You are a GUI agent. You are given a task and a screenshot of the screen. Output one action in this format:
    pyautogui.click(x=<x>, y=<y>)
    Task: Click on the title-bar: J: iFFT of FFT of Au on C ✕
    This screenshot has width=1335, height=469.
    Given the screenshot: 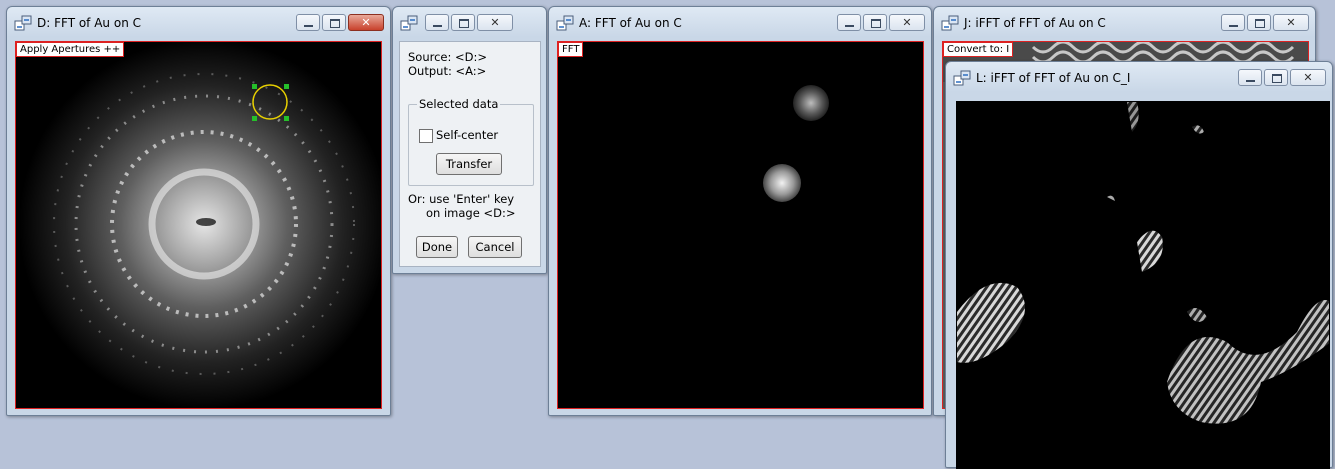 What is the action you would take?
    pyautogui.click(x=1124, y=24)
    